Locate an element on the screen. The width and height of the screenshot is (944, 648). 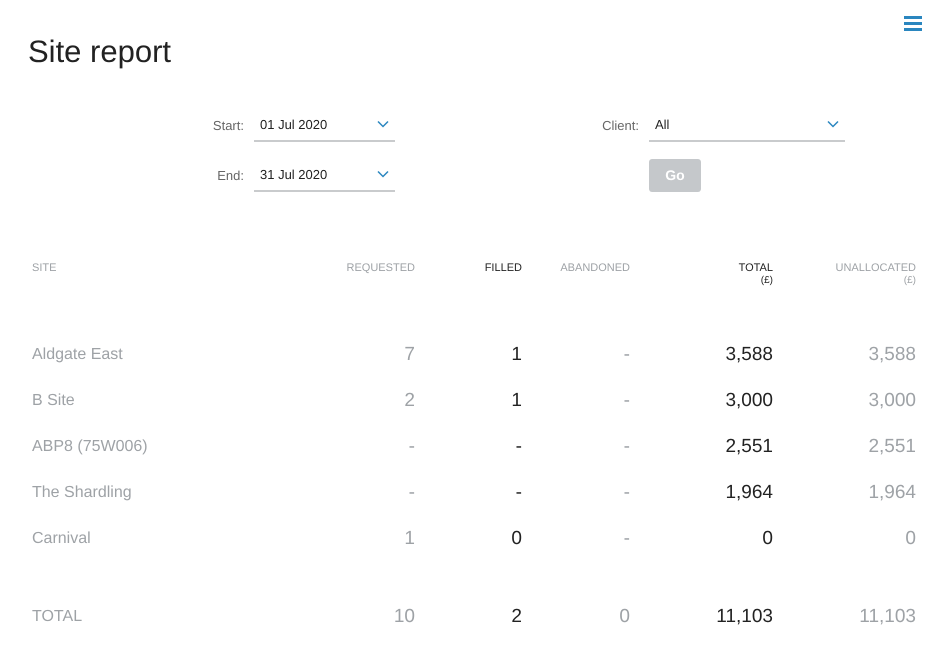
table-cell-text: 2 is located at coordinates (409, 401).